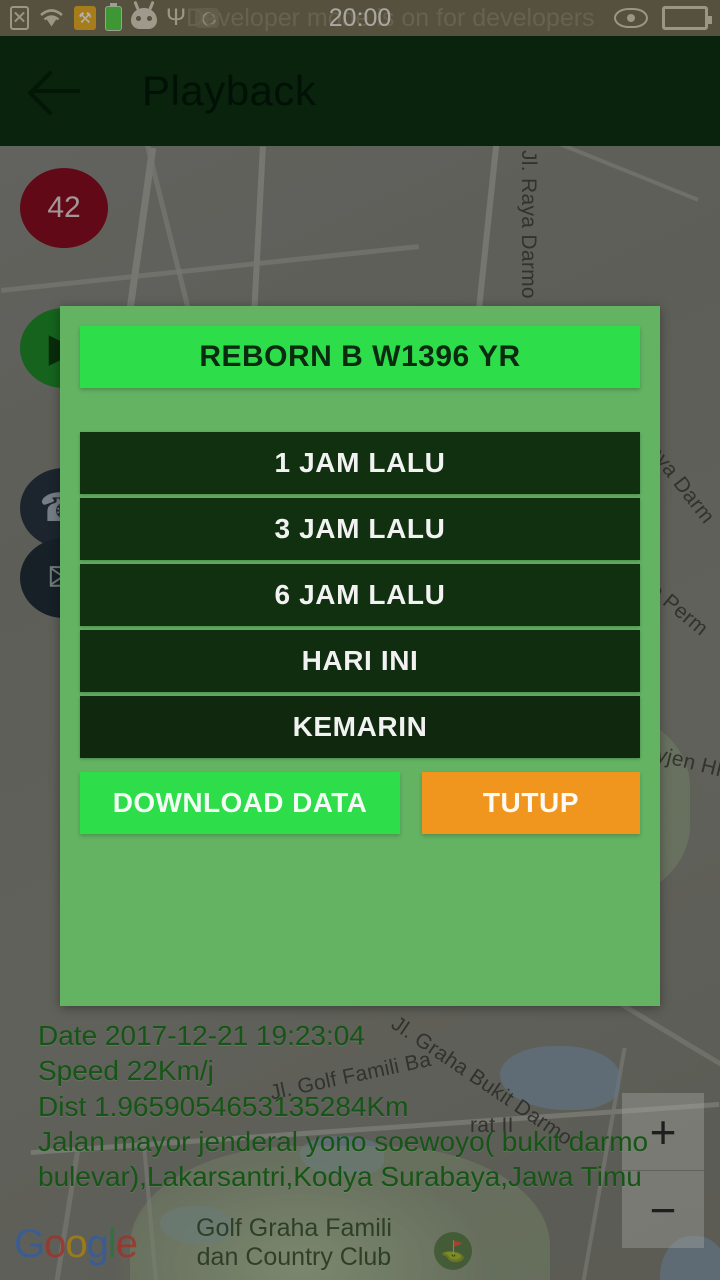  I want to click on dialog-action-row: DOWNLOAD DATA TUTUP, so click(360, 803).